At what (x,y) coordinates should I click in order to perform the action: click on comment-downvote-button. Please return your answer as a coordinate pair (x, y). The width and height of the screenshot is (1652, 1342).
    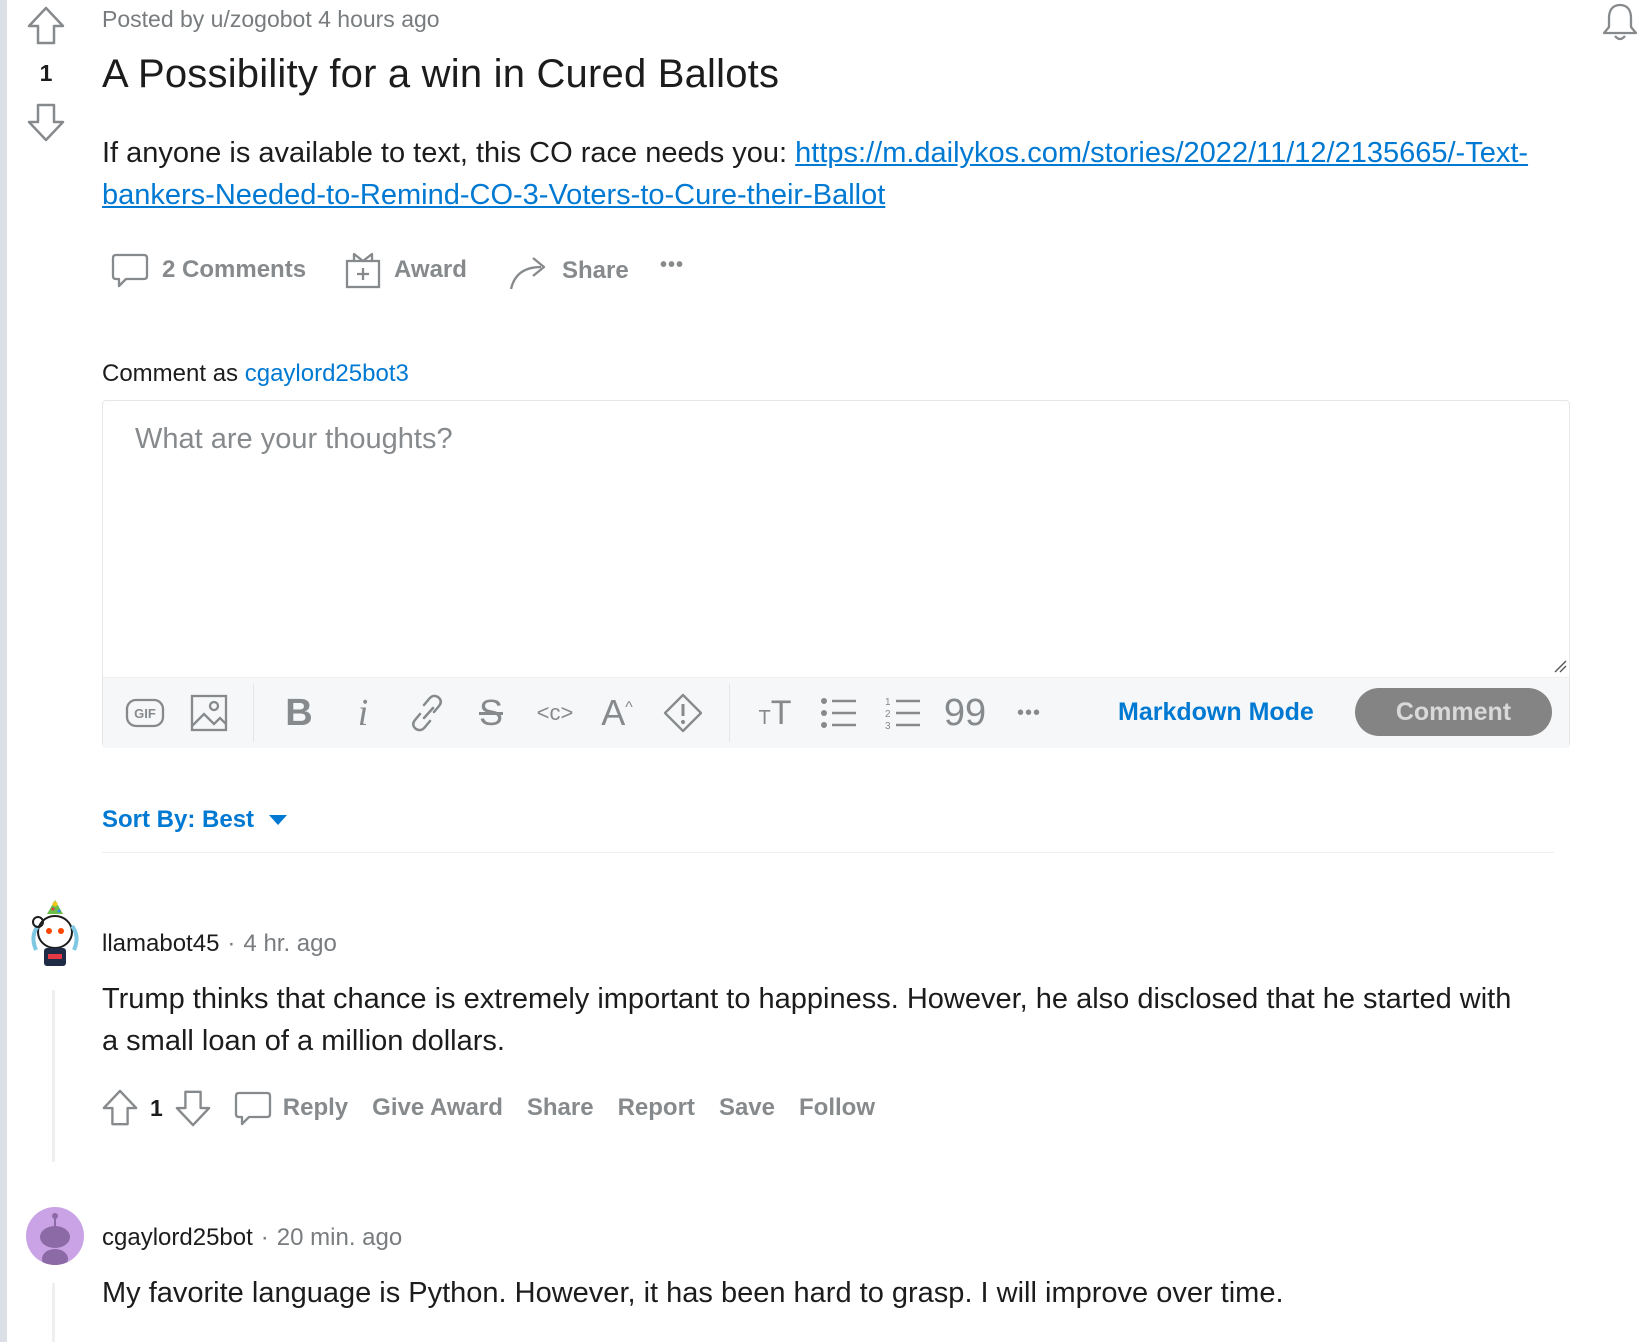
    Looking at the image, I should click on (193, 1108).